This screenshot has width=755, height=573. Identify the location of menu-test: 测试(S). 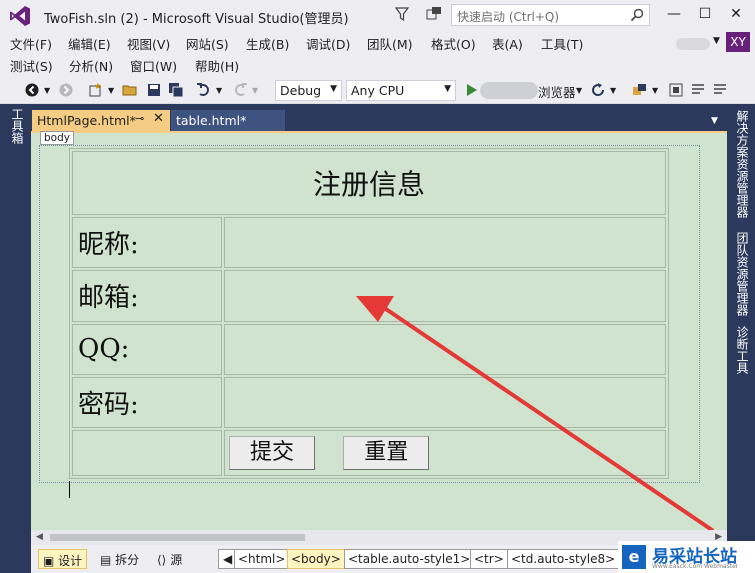
(31, 65).